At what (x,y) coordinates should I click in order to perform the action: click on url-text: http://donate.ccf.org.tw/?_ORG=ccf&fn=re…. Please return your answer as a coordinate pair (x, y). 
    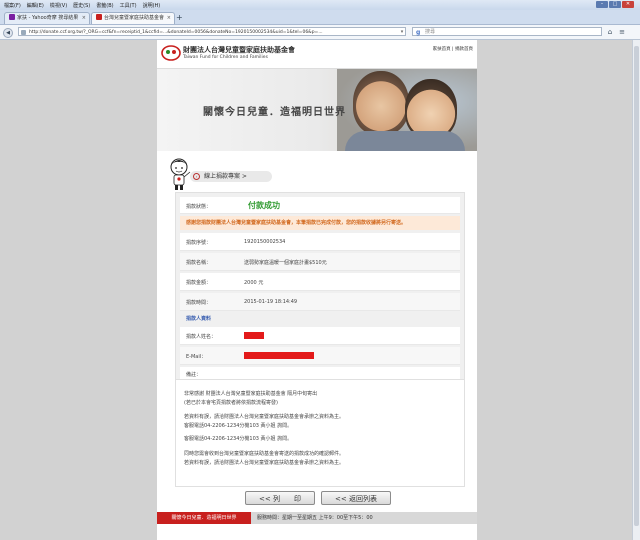
    Looking at the image, I should click on (176, 32).